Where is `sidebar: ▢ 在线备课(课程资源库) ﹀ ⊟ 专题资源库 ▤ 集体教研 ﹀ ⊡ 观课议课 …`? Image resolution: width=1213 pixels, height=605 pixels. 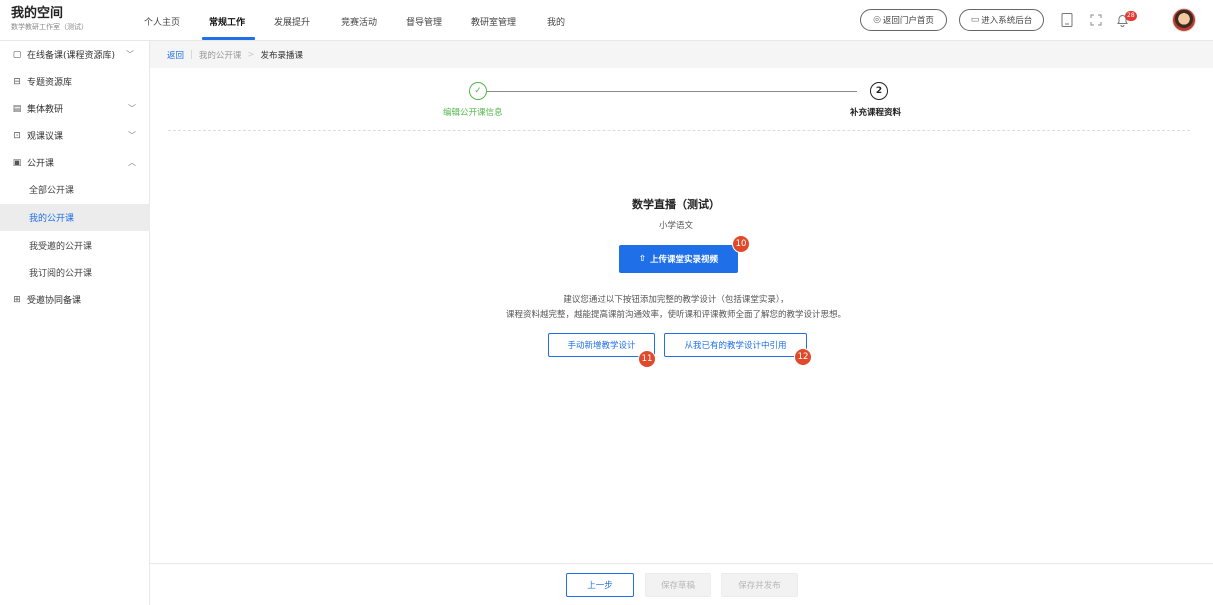 sidebar: ▢ 在线备课(课程资源库) ﹀ ⊟ 专题资源库 ▤ 集体教研 ﹀ ⊡ 观课议课 … is located at coordinates (75, 323).